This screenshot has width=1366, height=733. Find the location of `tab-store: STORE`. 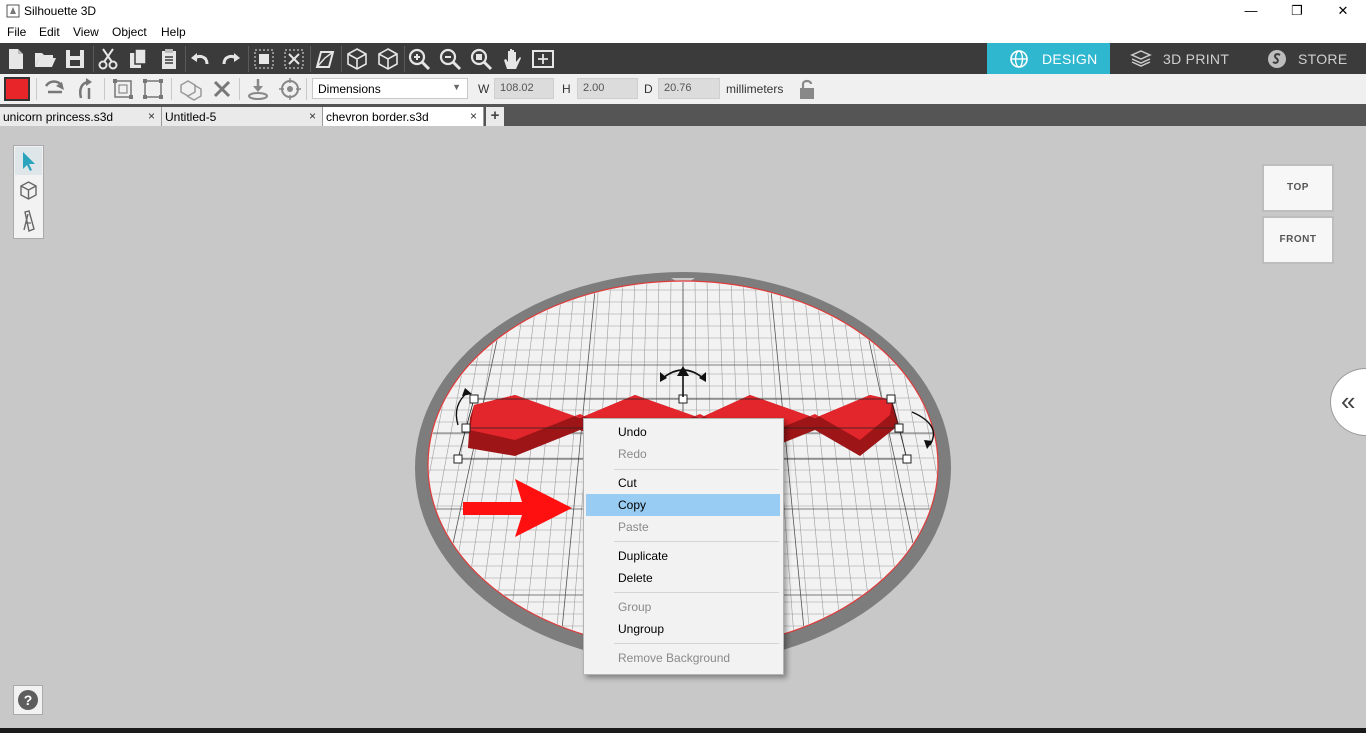

tab-store: STORE is located at coordinates (1304, 58).